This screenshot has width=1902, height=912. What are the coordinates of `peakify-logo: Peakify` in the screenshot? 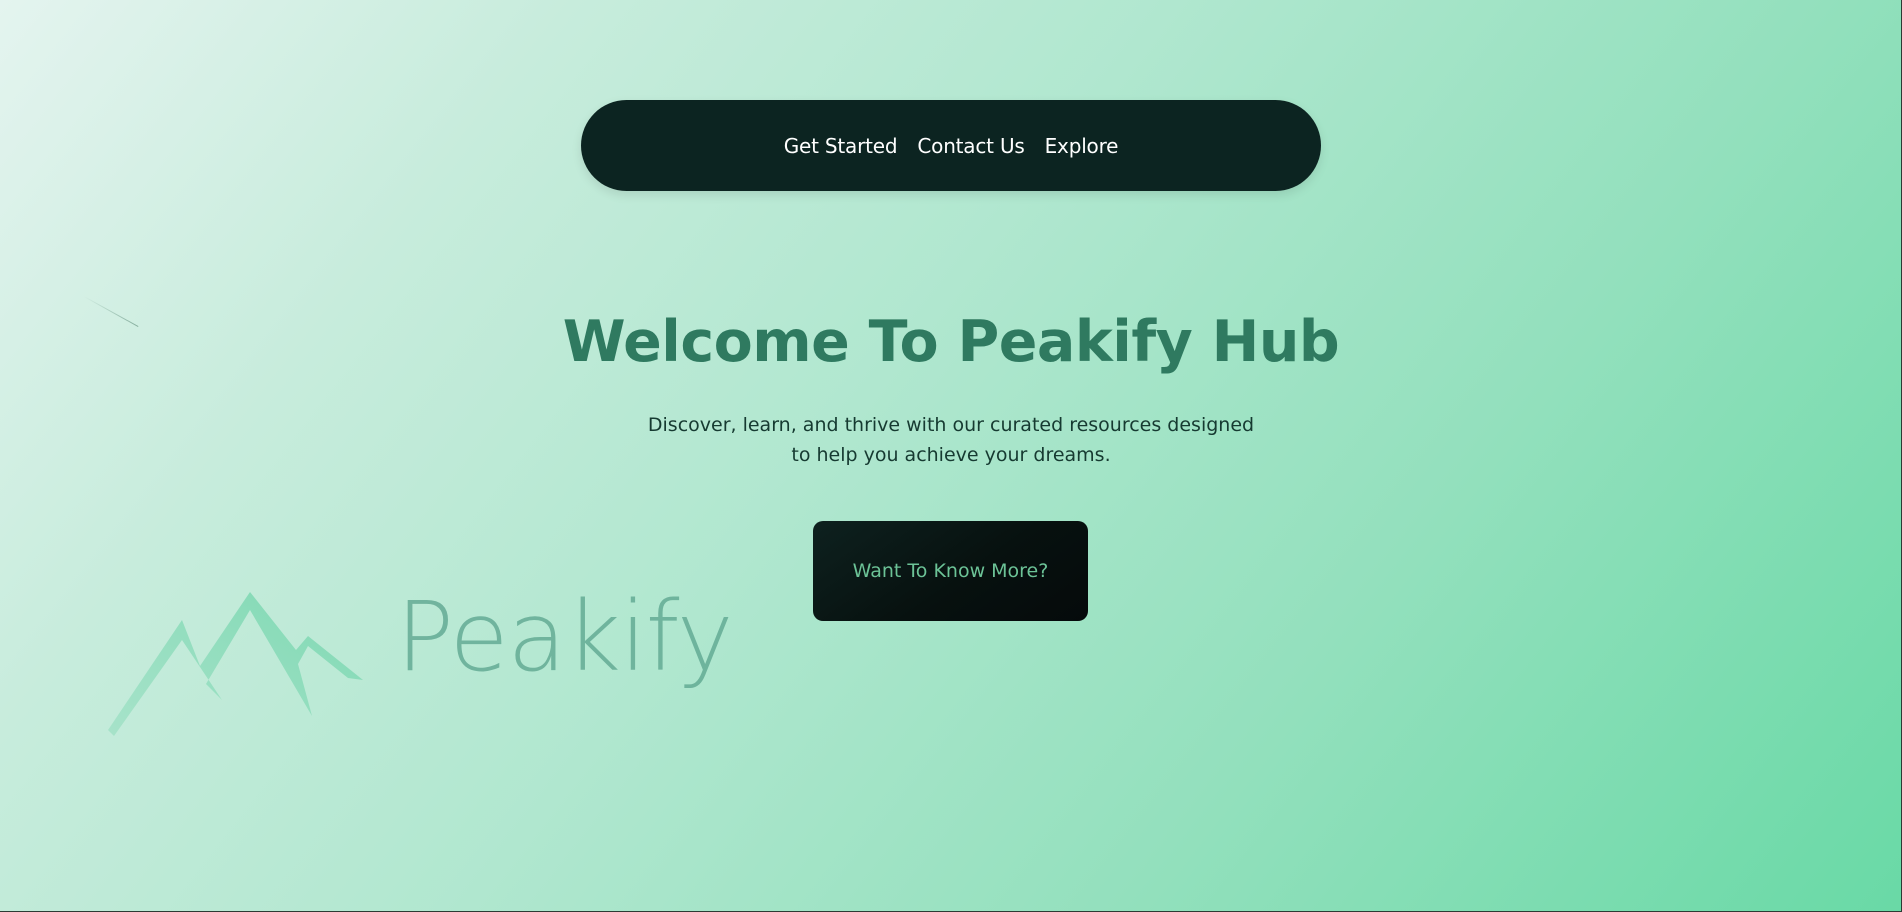 It's located at (440, 660).